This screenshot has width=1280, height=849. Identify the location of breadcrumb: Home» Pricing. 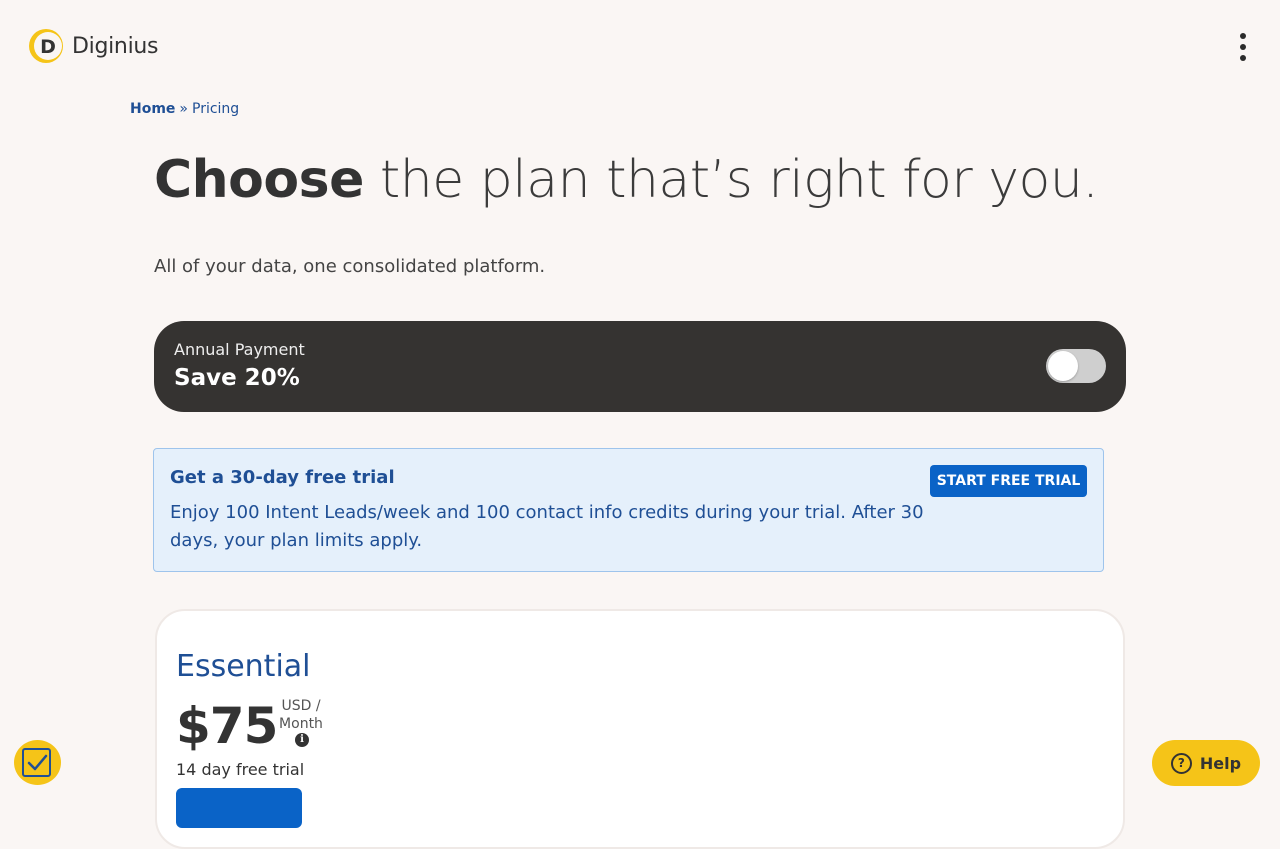
(184, 109).